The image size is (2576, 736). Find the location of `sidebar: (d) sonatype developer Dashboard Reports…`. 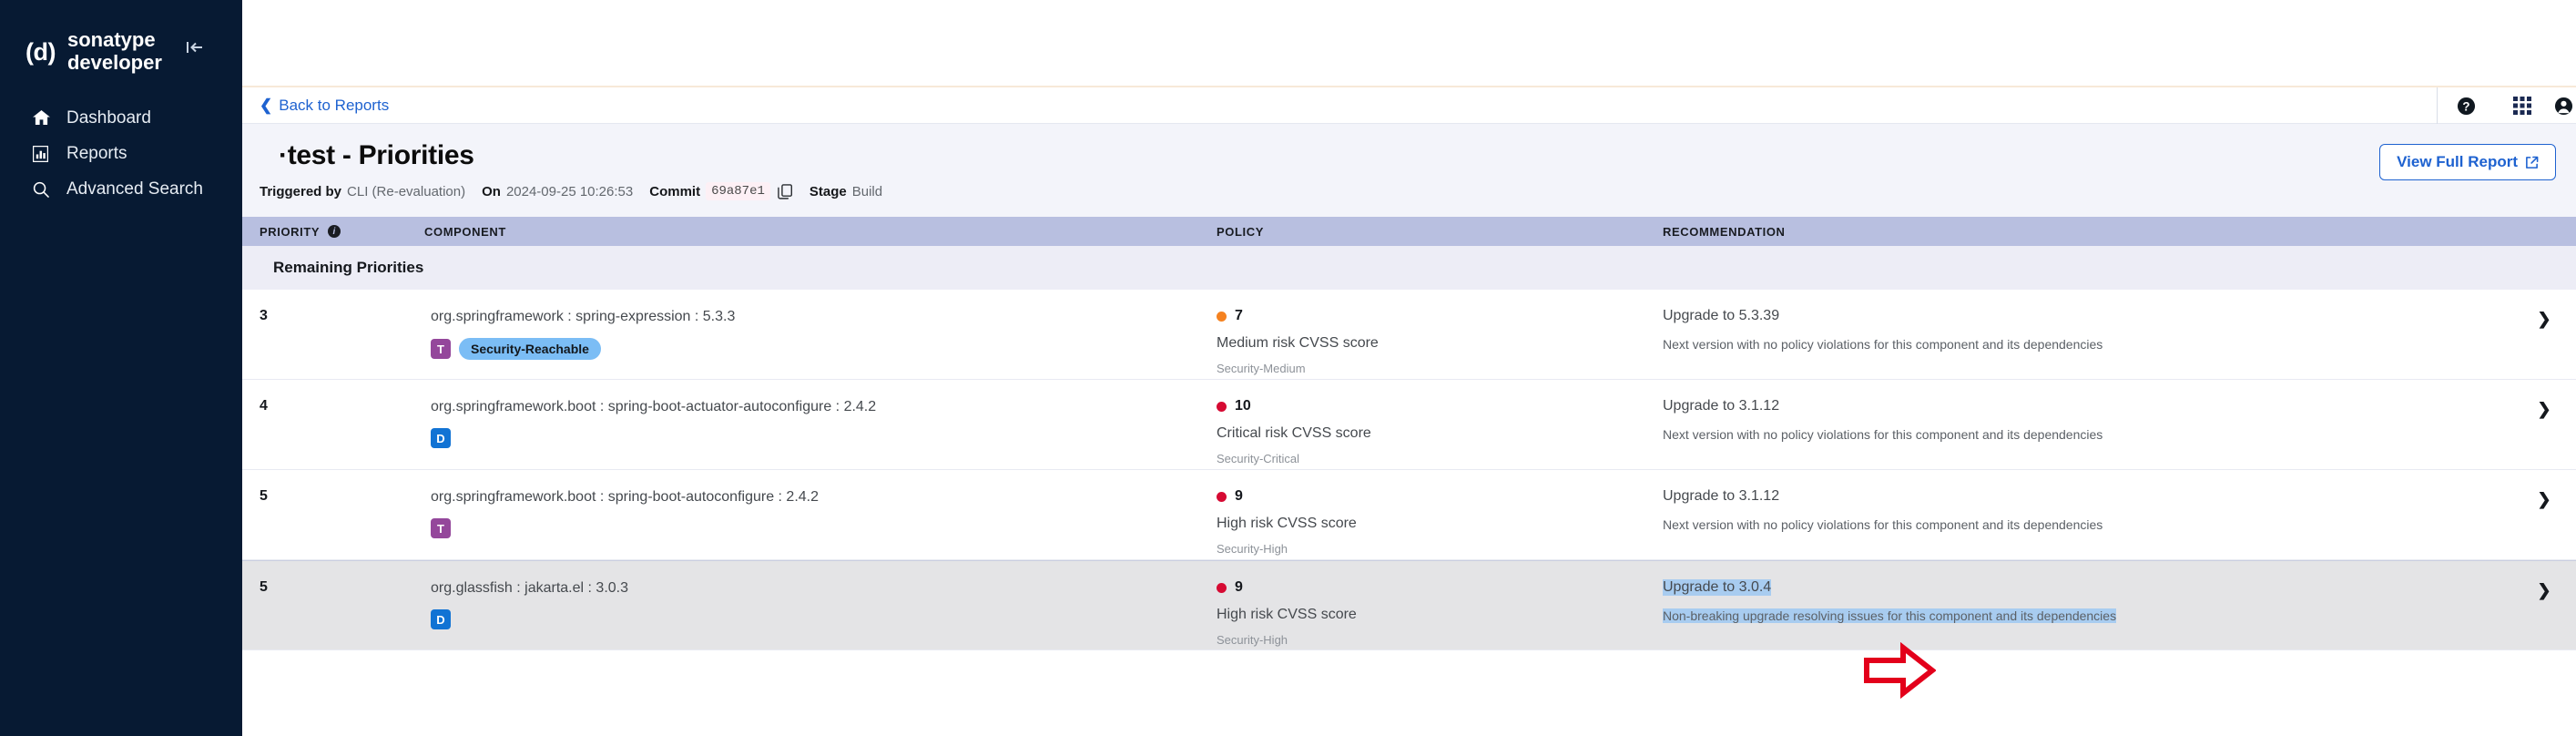

sidebar: (d) sonatype developer Dashboard Reports… is located at coordinates (121, 368).